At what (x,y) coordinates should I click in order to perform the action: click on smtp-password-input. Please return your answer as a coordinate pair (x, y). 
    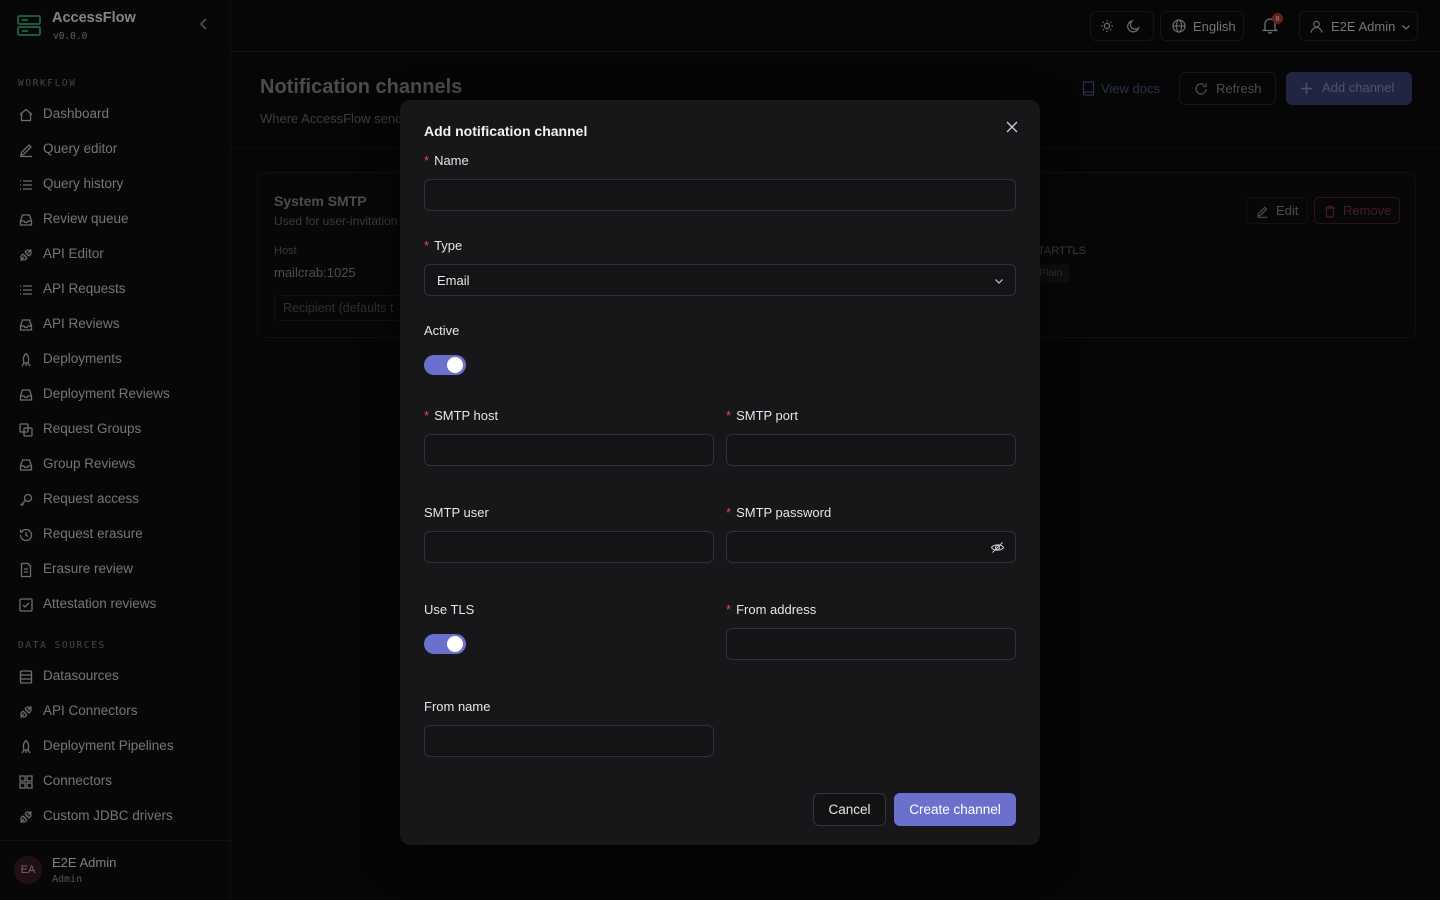
    Looking at the image, I should click on (871, 547).